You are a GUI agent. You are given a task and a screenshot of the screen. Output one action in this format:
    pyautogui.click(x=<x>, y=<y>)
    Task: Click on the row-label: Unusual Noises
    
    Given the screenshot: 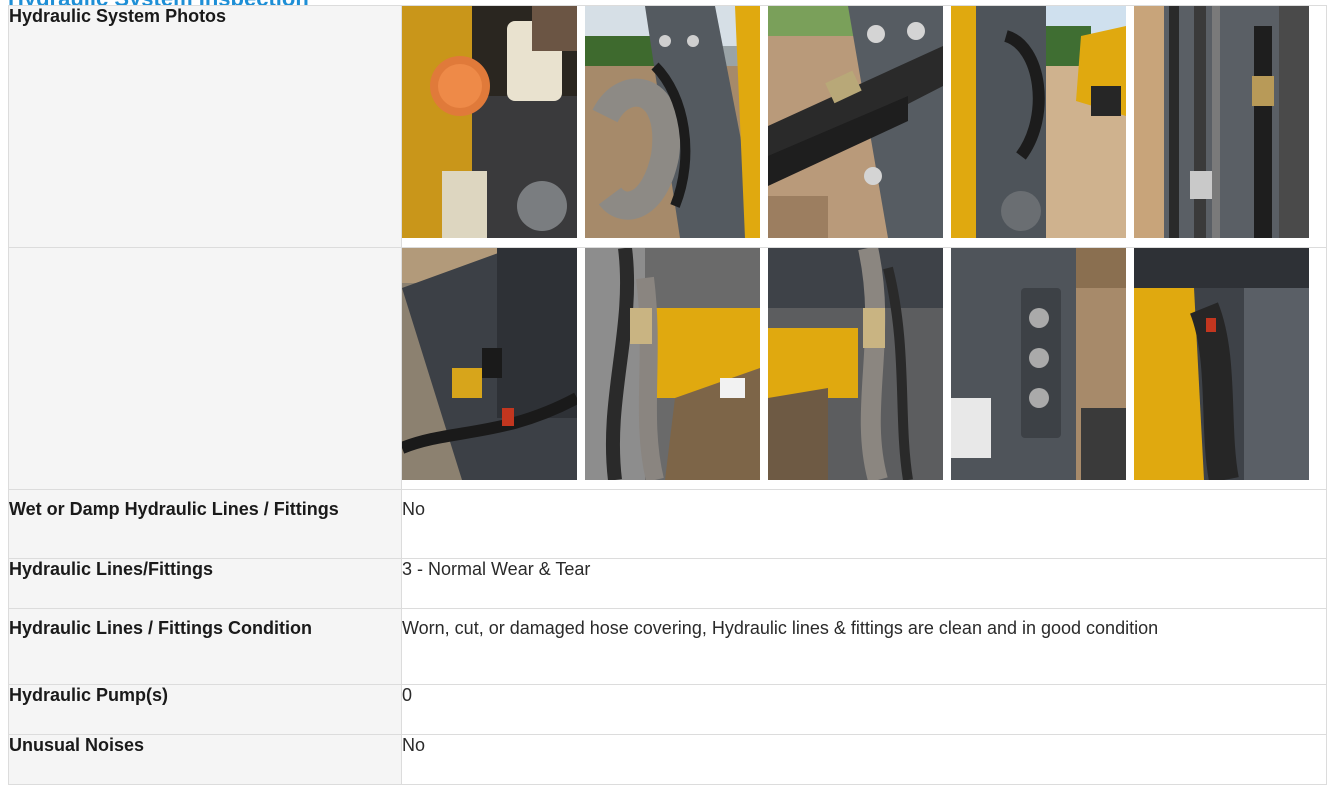 What is the action you would take?
    pyautogui.click(x=205, y=759)
    